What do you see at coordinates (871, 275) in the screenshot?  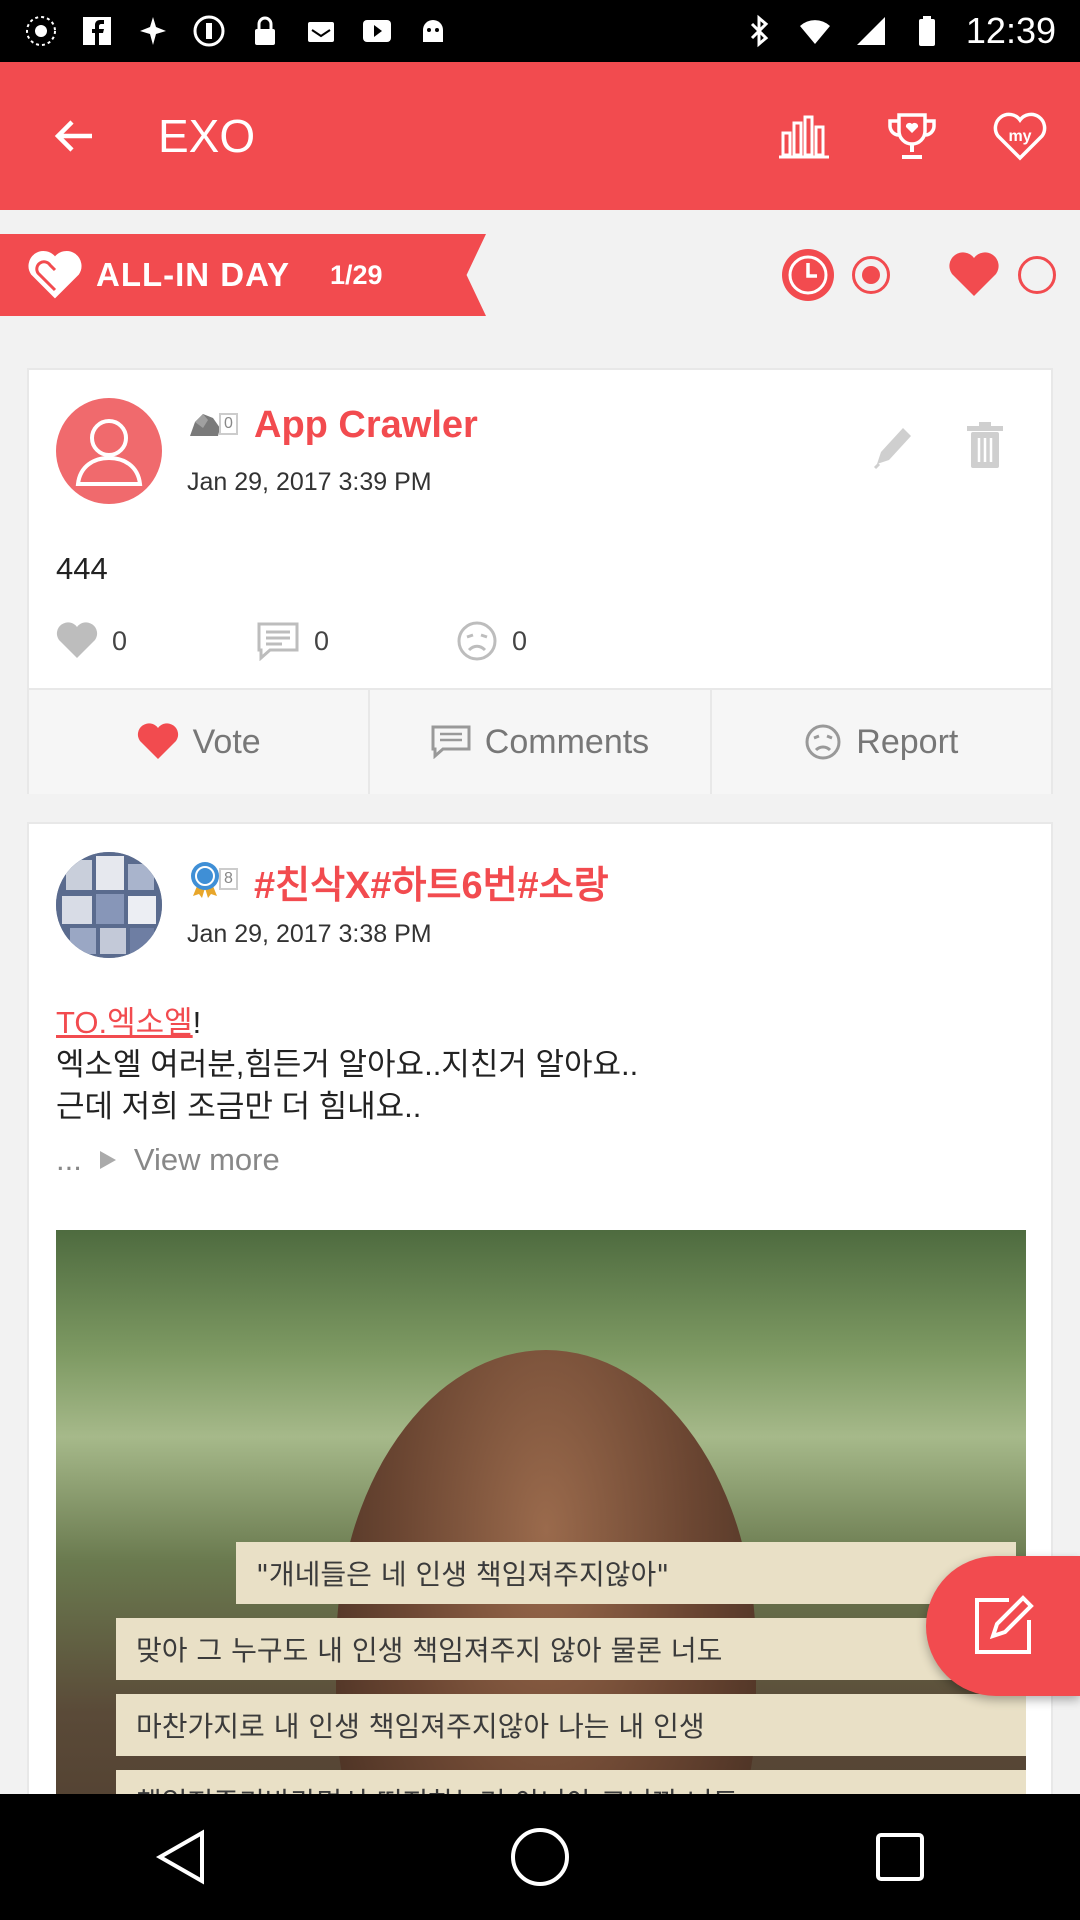 I see `sort-recent-radio` at bounding box center [871, 275].